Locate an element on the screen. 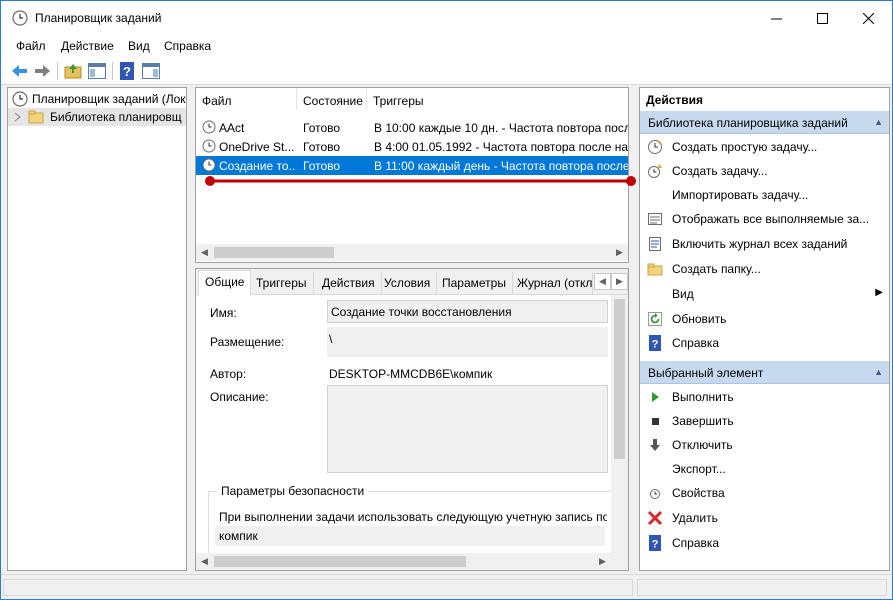  detail-vscrollbar is located at coordinates (619, 424).